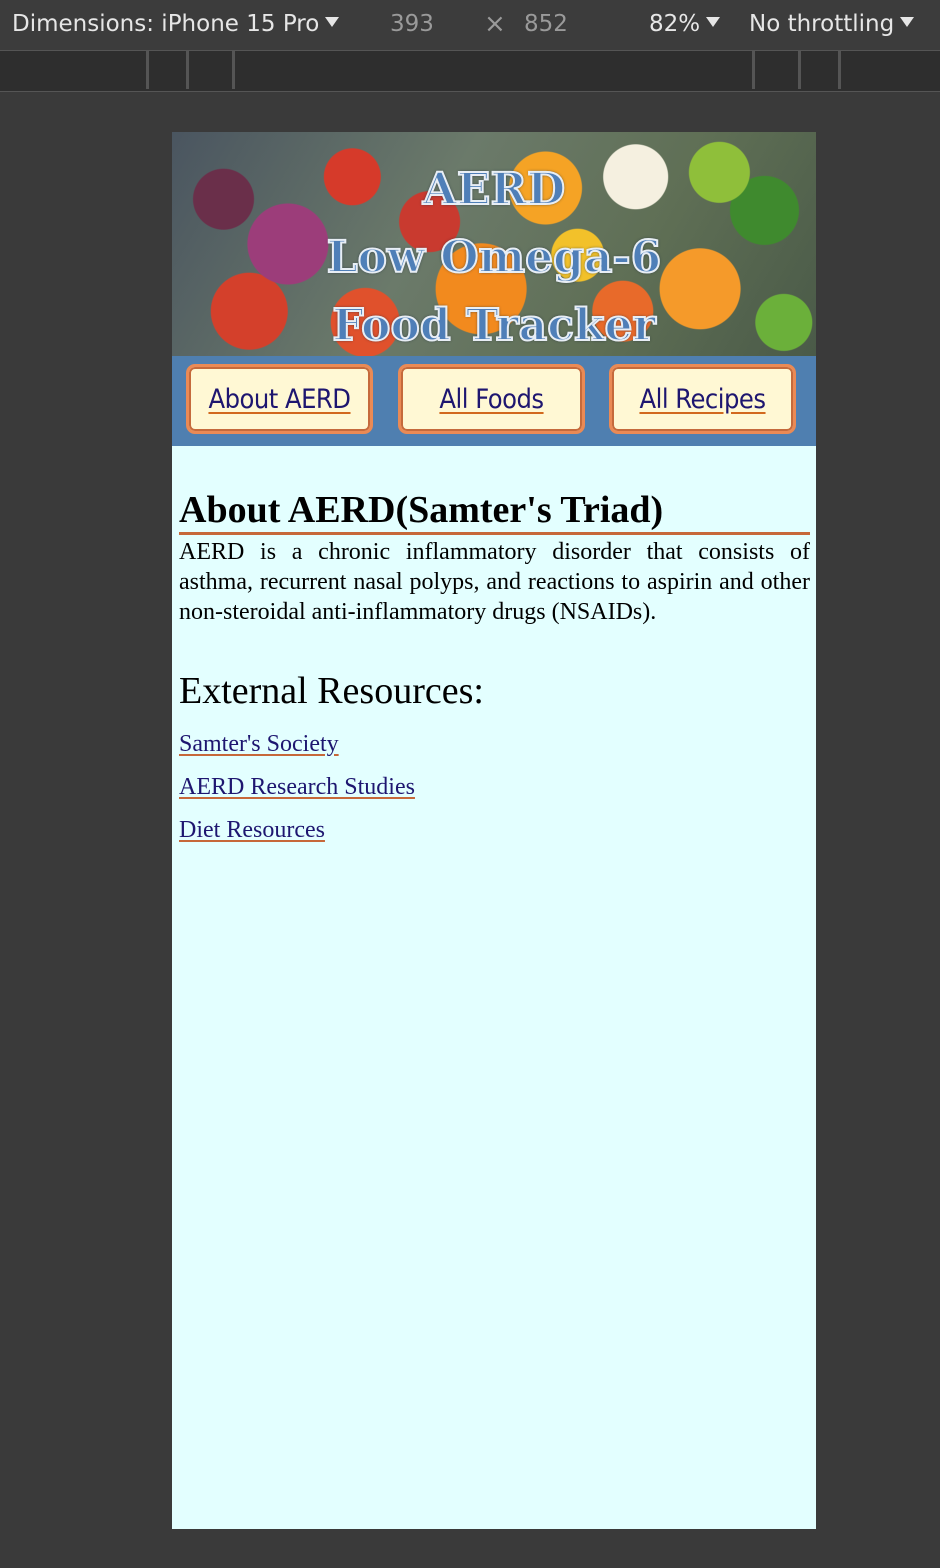 The height and width of the screenshot is (1568, 940). What do you see at coordinates (494, 189) in the screenshot?
I see `site-title-line: AERD` at bounding box center [494, 189].